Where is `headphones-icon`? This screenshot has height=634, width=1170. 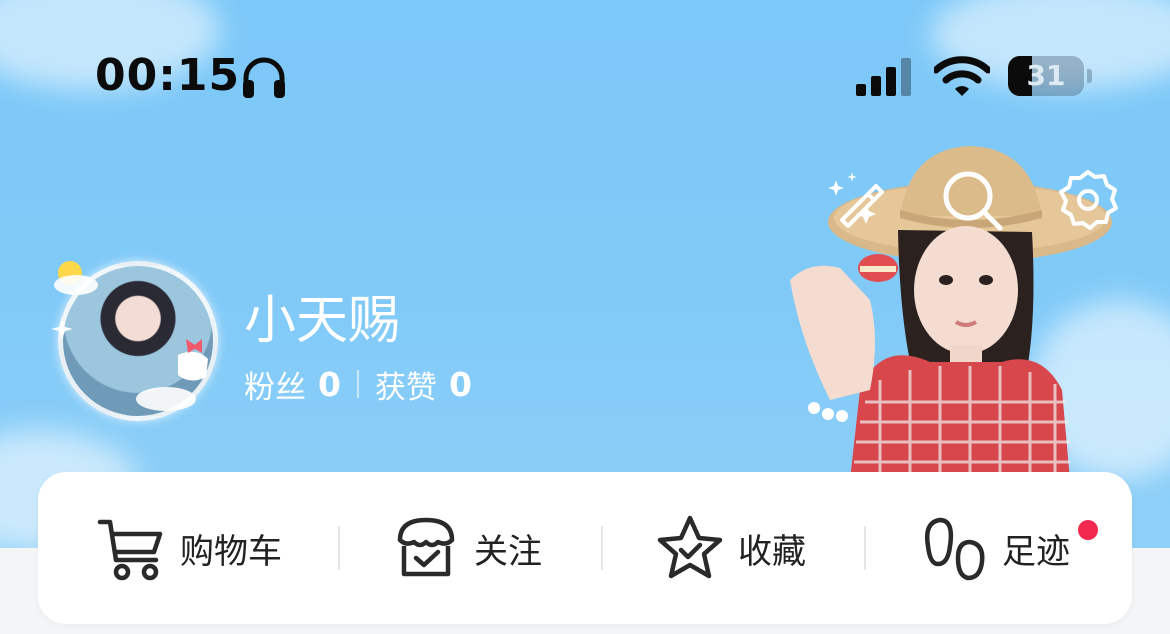 headphones-icon is located at coordinates (264, 77).